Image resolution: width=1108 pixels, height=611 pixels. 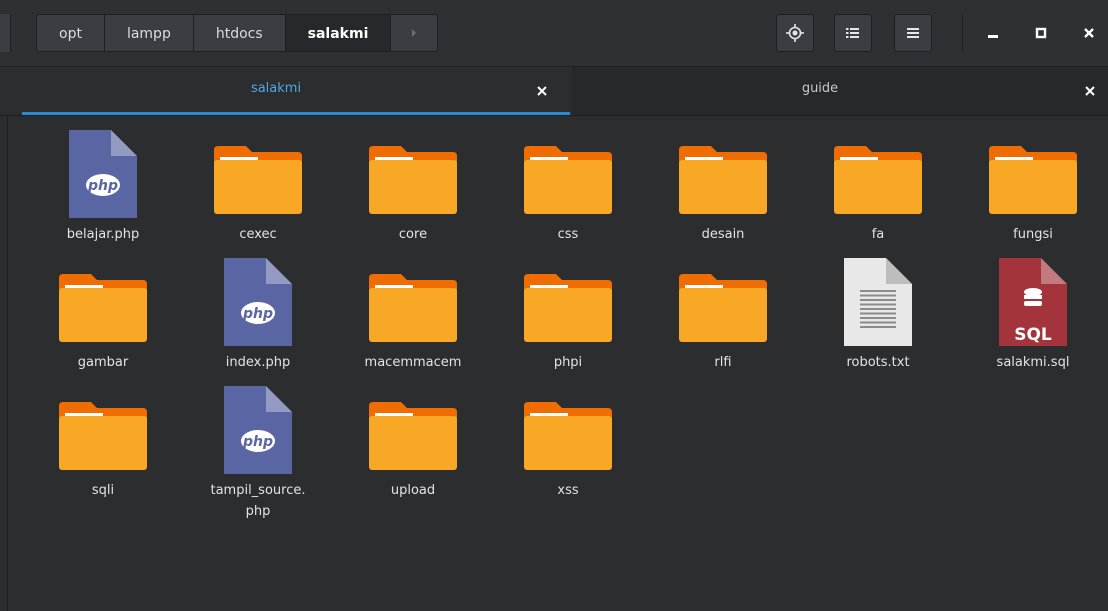 What do you see at coordinates (258, 511) in the screenshot?
I see `file-name-label-line2: php` at bounding box center [258, 511].